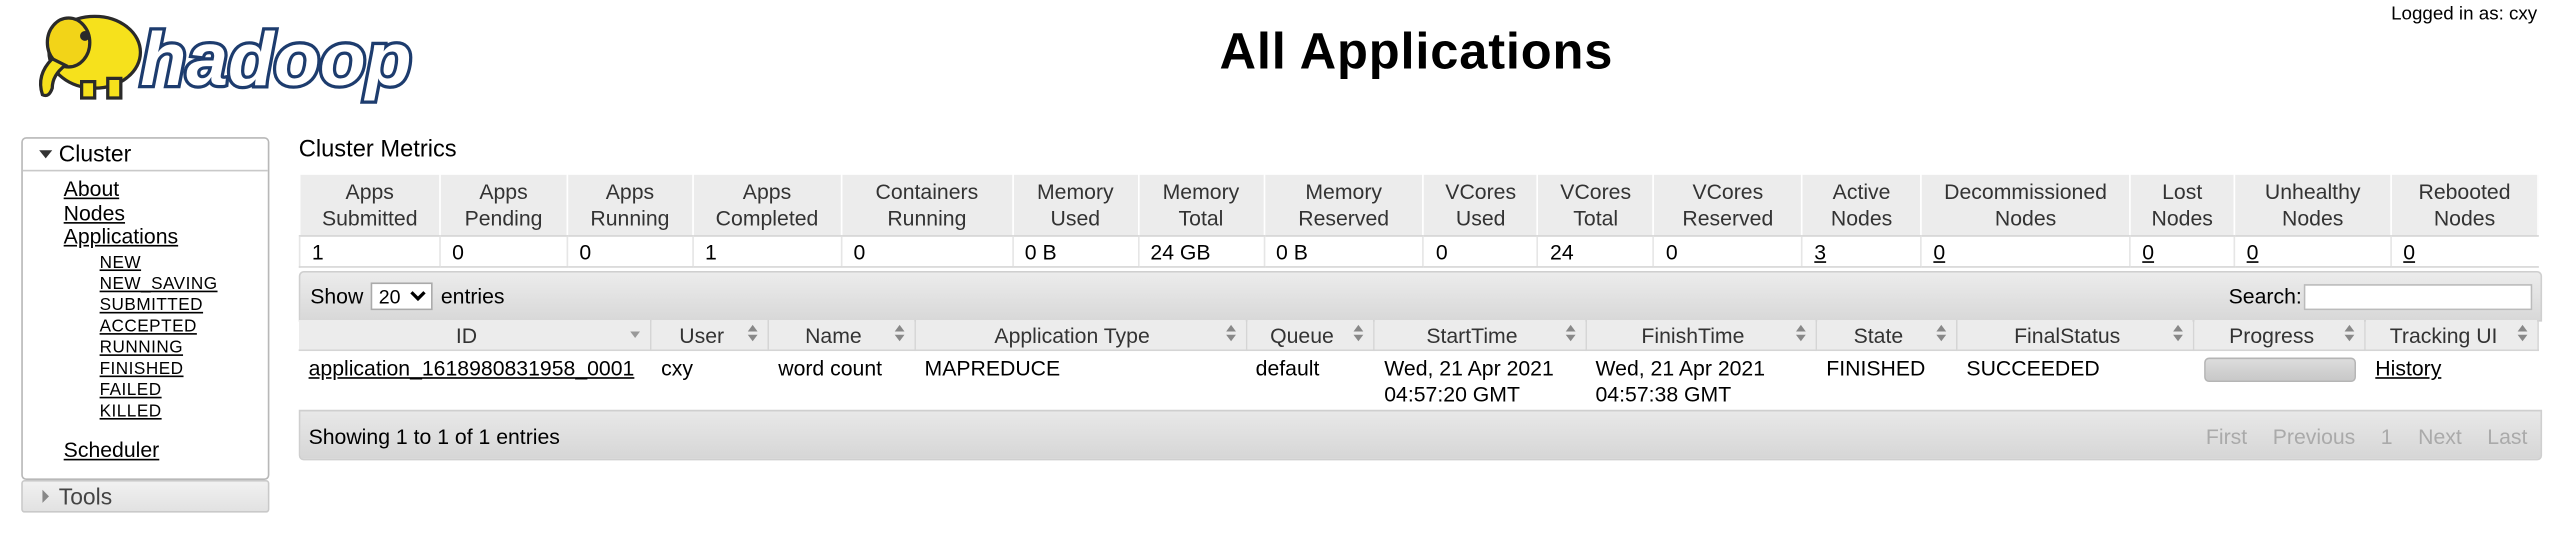  What do you see at coordinates (377, 150) in the screenshot?
I see `metrics-title: Cluster Metrics` at bounding box center [377, 150].